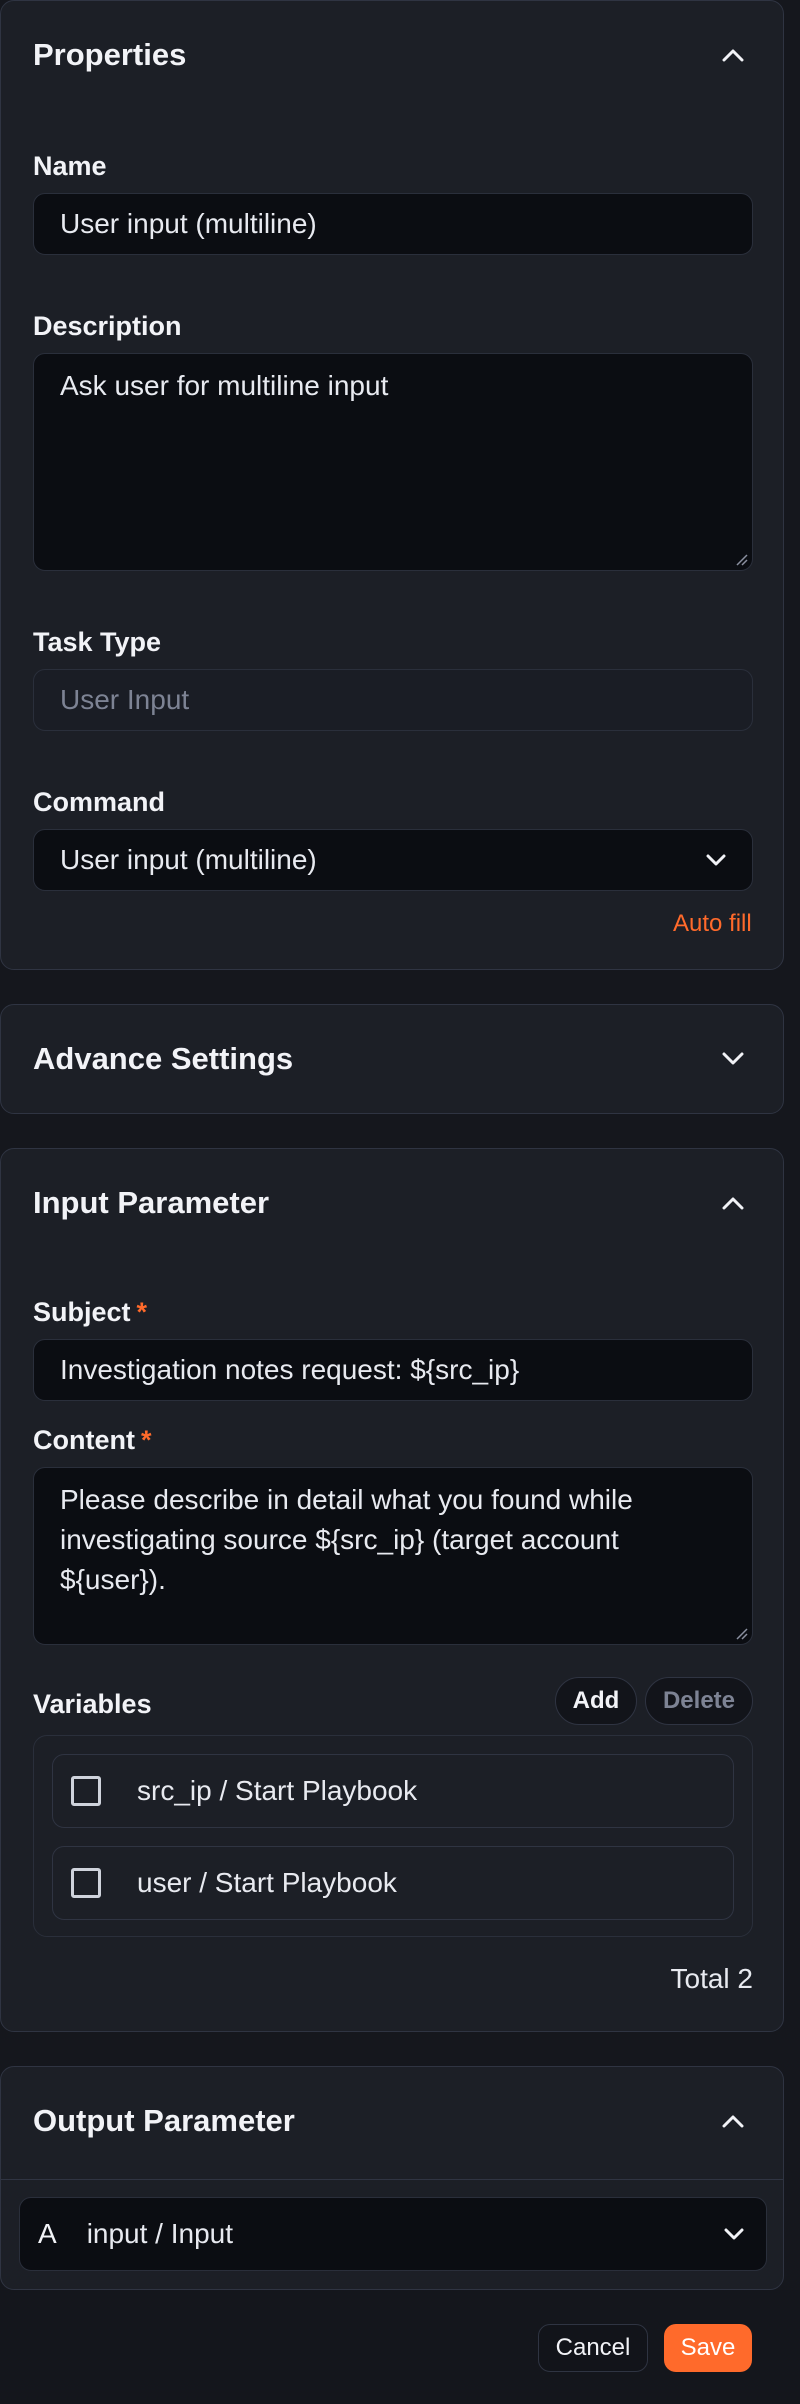 The height and width of the screenshot is (2404, 800). What do you see at coordinates (110, 54) in the screenshot?
I see `properties-title: Properties` at bounding box center [110, 54].